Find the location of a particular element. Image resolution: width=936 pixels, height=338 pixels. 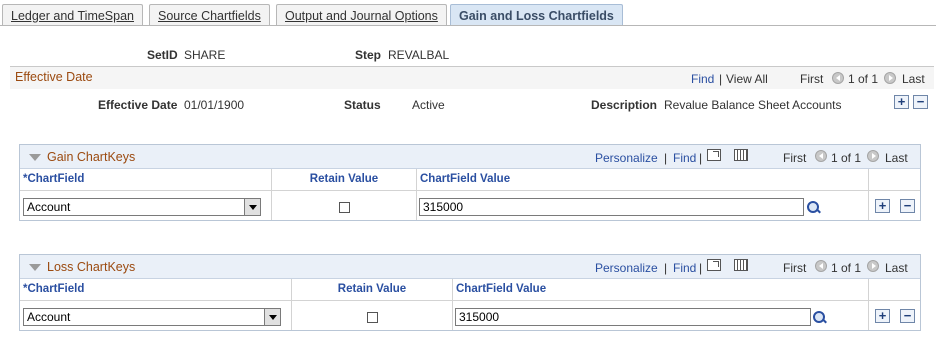

status-label: Status is located at coordinates (362, 105).